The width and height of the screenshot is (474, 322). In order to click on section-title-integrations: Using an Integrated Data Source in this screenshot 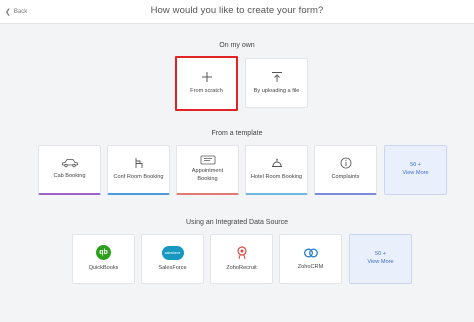, I will do `click(237, 222)`.